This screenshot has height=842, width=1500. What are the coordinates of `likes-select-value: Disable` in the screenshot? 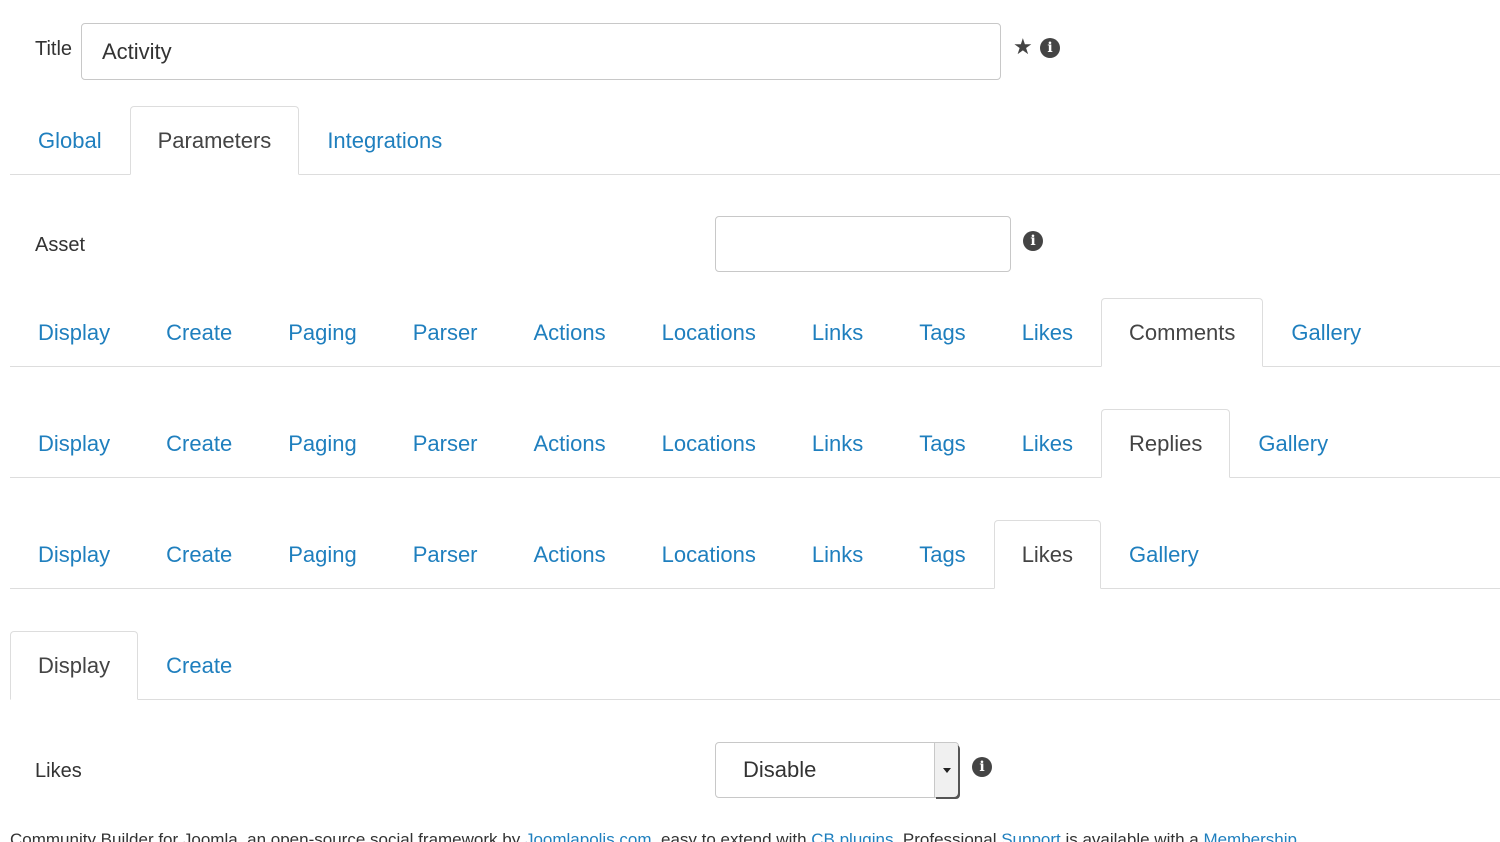 It's located at (780, 769).